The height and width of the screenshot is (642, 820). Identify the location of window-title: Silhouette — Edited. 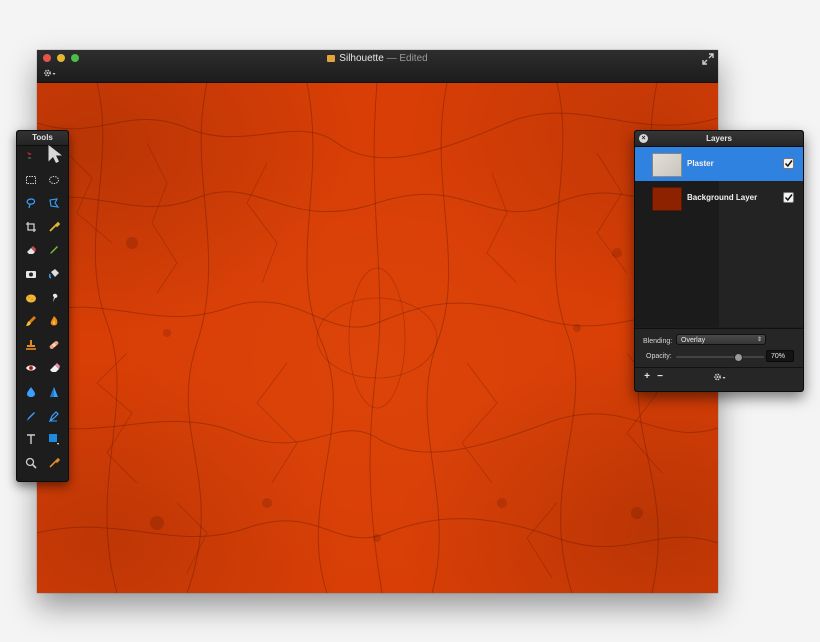
(377, 59).